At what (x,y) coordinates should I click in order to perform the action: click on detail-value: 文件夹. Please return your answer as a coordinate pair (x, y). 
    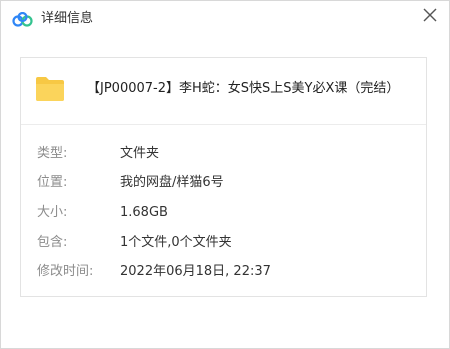
    Looking at the image, I should click on (140, 153).